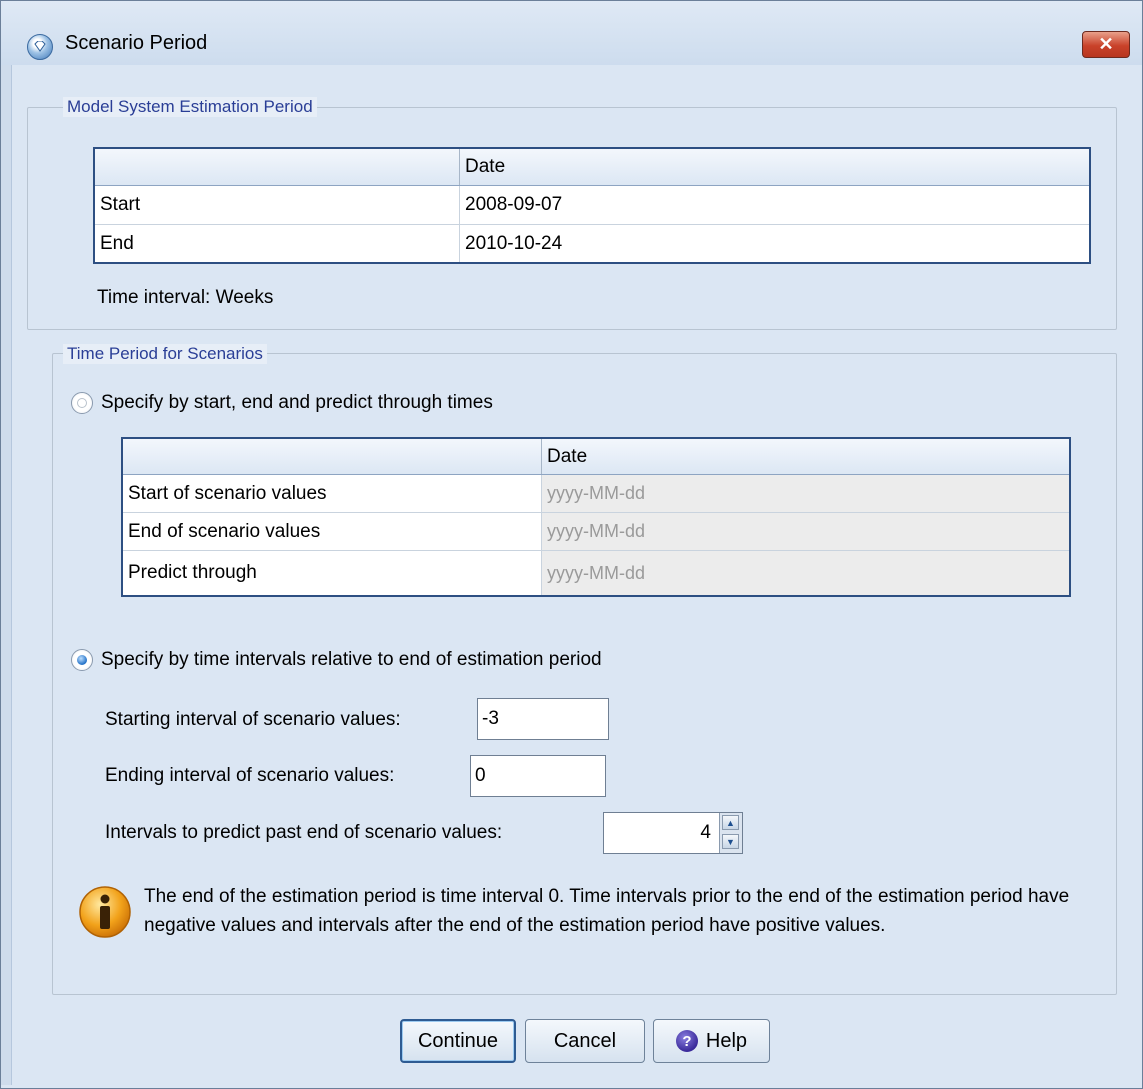 This screenshot has width=1143, height=1089. Describe the element at coordinates (726, 1040) in the screenshot. I see `help-button-label: Help` at that location.